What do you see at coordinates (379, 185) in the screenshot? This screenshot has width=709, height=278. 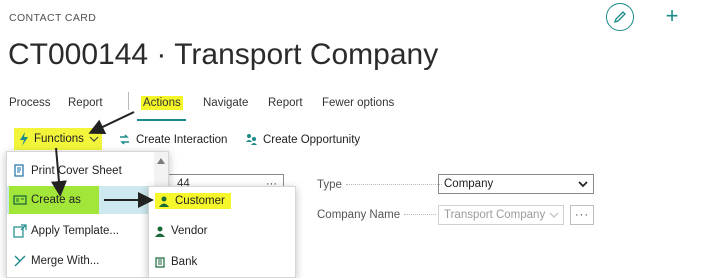 I see `type-label: Type` at bounding box center [379, 185].